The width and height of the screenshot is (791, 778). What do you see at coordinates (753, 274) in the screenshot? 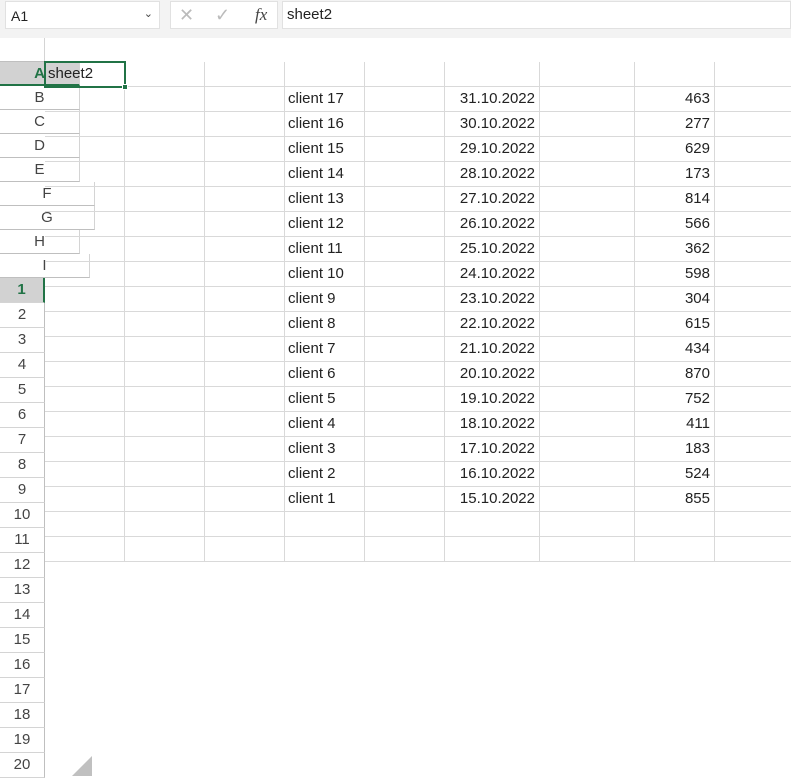
I see `cell-i9` at bounding box center [753, 274].